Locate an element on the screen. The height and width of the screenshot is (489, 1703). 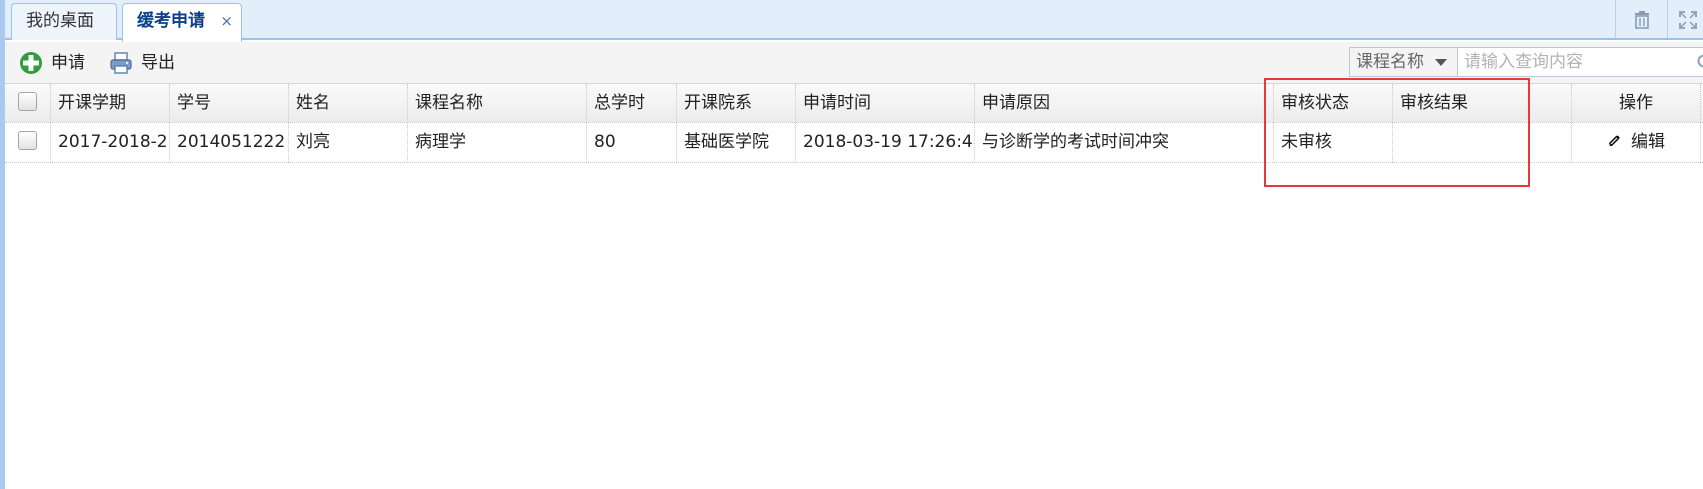
cell-apply-time: 2018-03-19 17:26:48 is located at coordinates (885, 142).